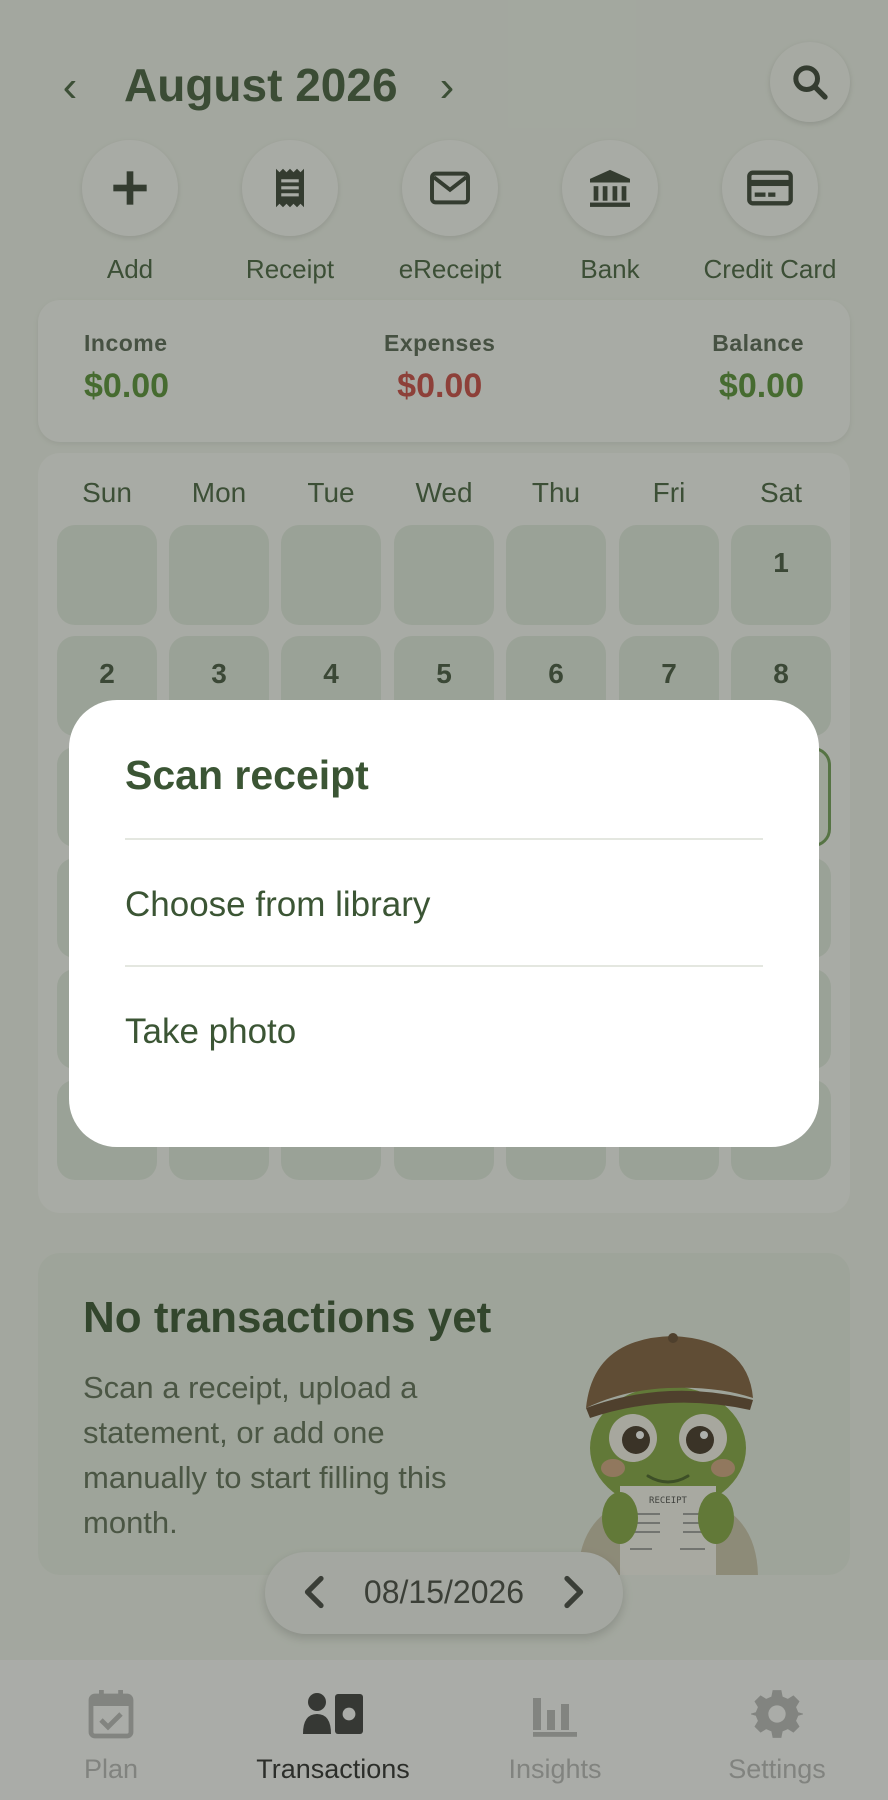 The height and width of the screenshot is (1800, 888). I want to click on choose-from-library-option: Choose from library, so click(444, 905).